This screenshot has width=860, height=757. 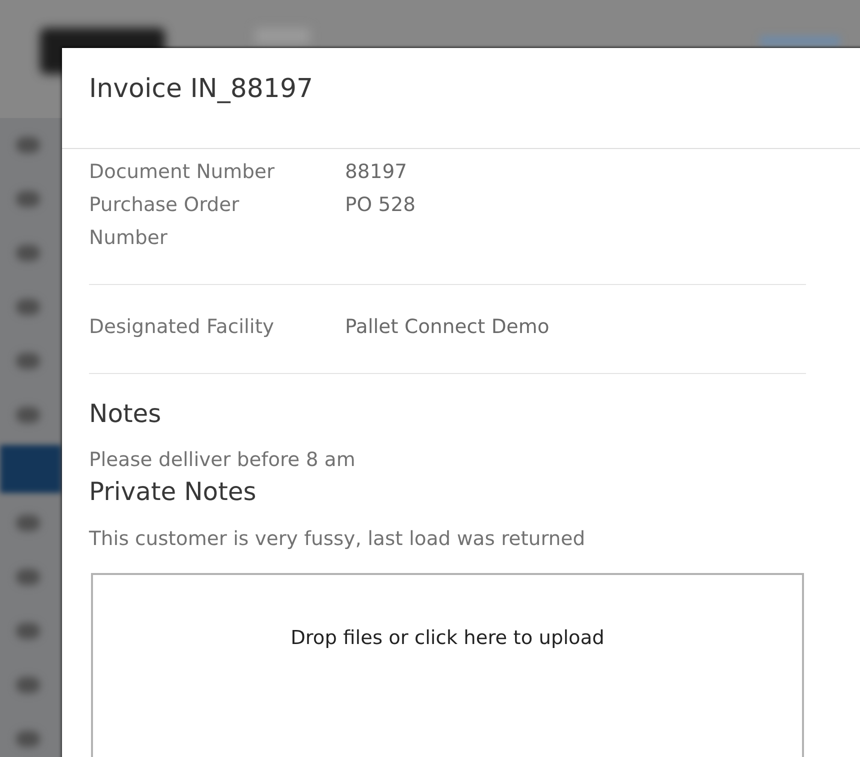 I want to click on notes-text: Please delliver before 8 am, so click(x=222, y=460).